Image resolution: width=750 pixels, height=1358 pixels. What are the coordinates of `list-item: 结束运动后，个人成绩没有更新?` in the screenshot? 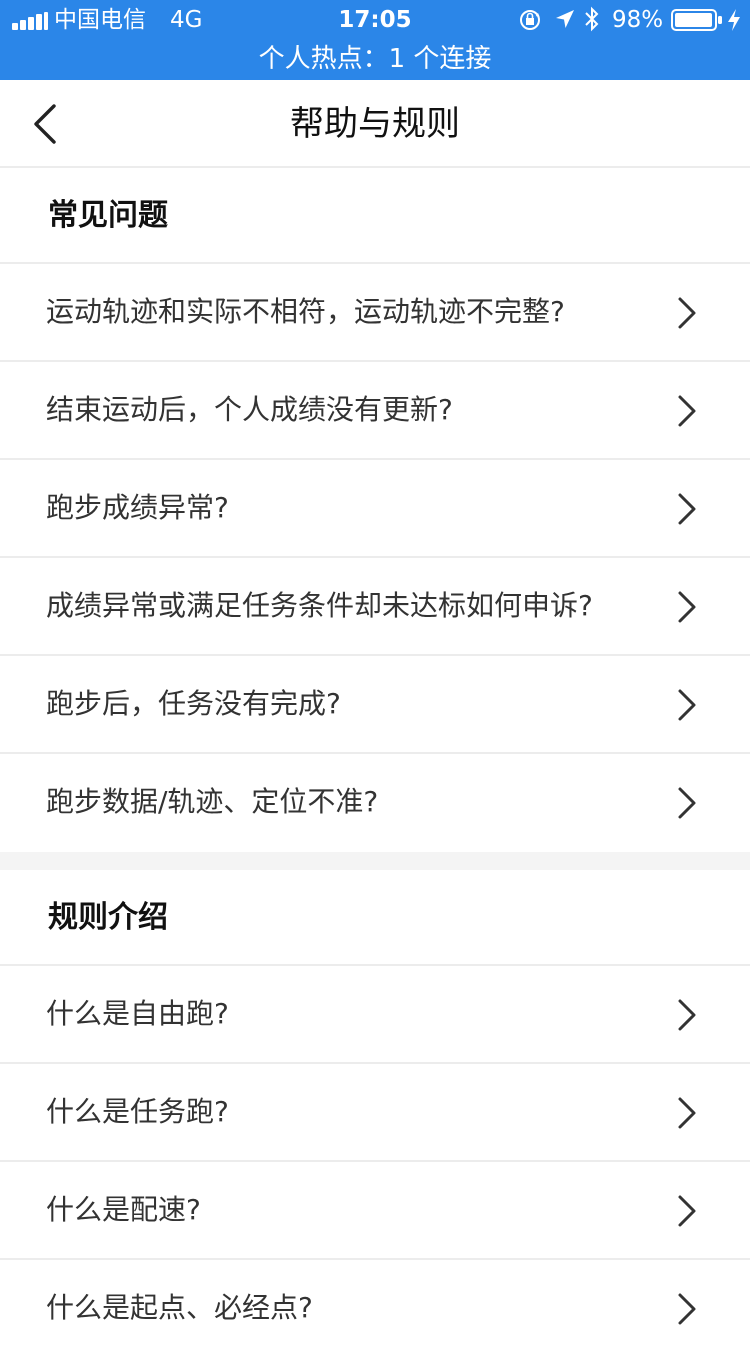 It's located at (375, 411).